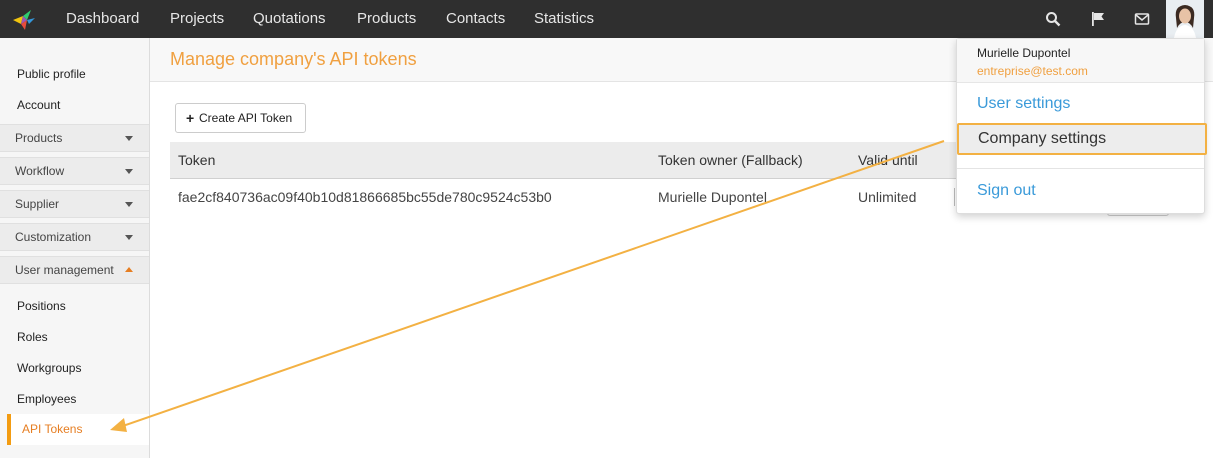 The image size is (1213, 458). I want to click on sidebar-section-customization: Customization, so click(74, 237).